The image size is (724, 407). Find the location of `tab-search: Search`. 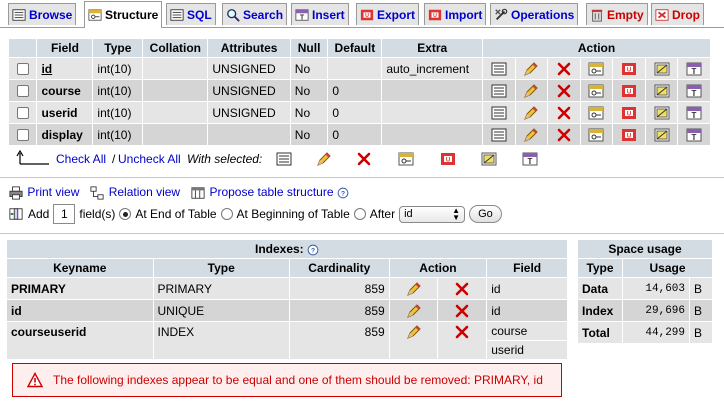

tab-search: Search is located at coordinates (255, 14).